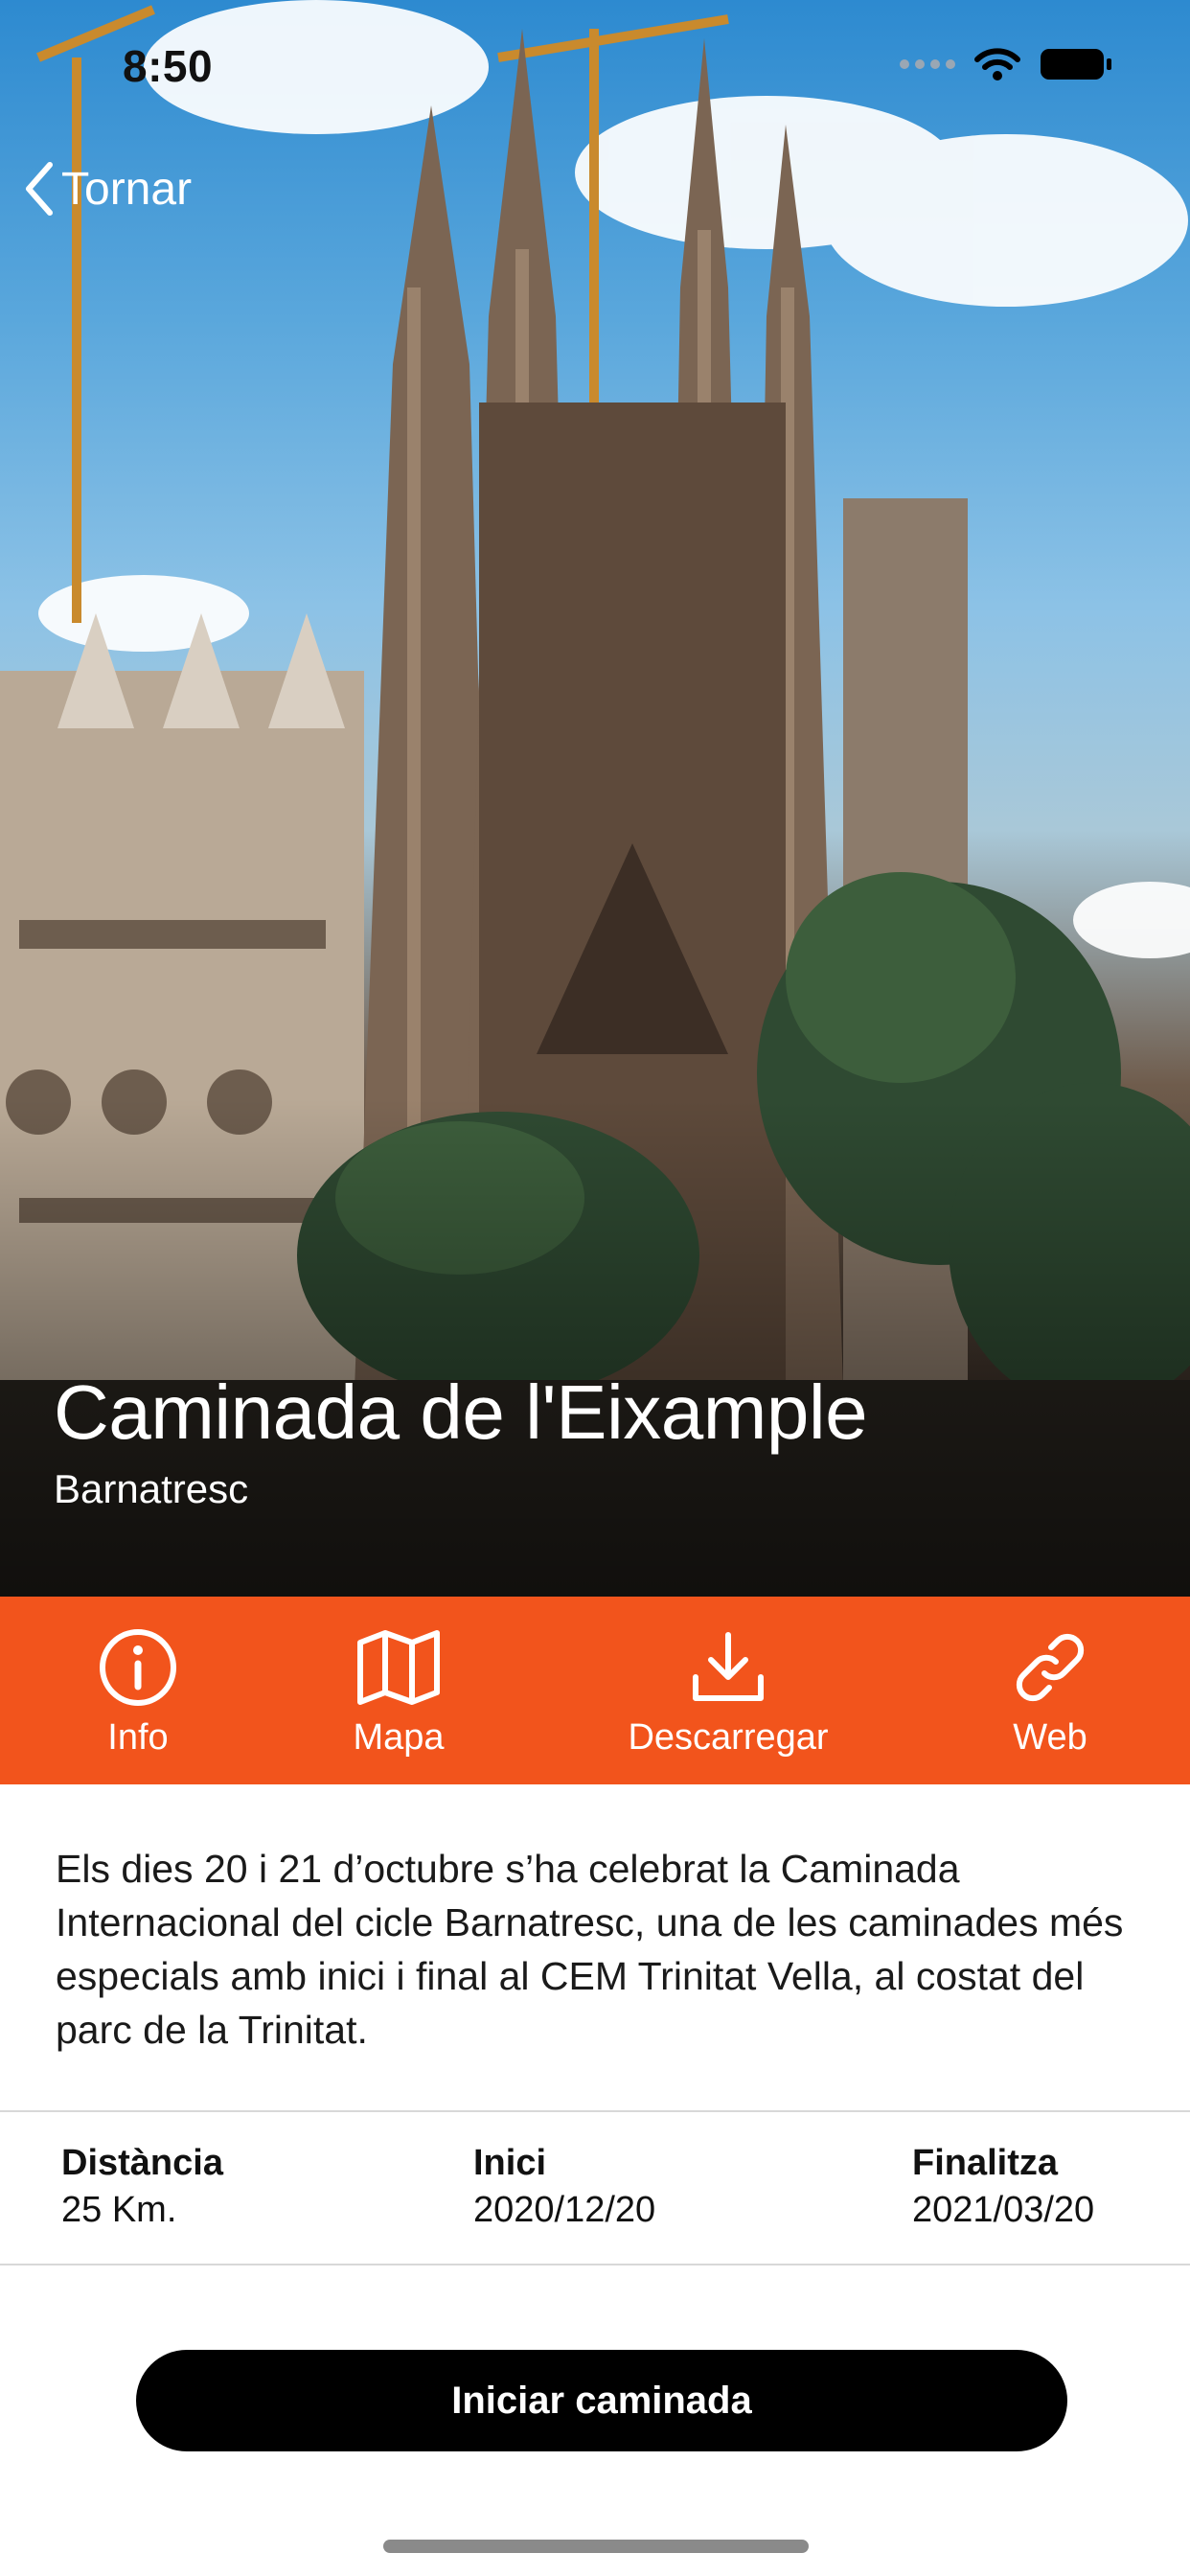 The width and height of the screenshot is (1190, 2576). What do you see at coordinates (461, 1412) in the screenshot?
I see `page-title: Caminada de l'Eixample` at bounding box center [461, 1412].